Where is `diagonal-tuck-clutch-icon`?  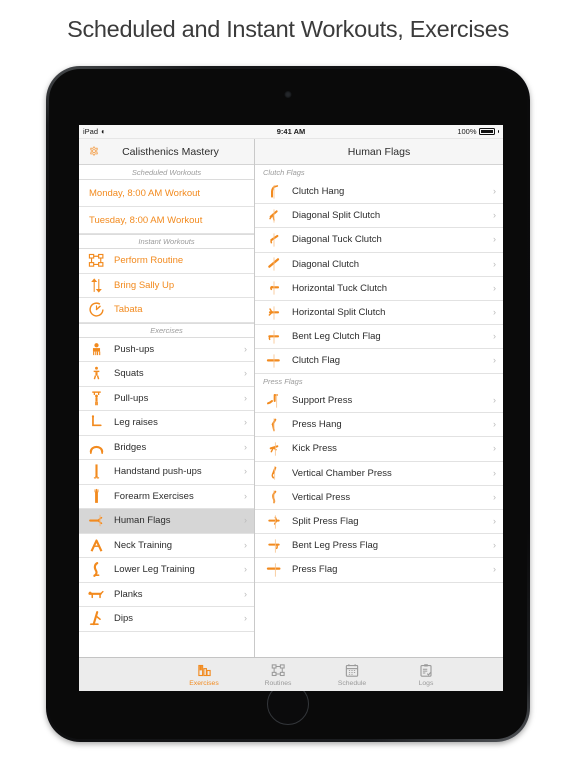 diagonal-tuck-clutch-icon is located at coordinates (274, 239).